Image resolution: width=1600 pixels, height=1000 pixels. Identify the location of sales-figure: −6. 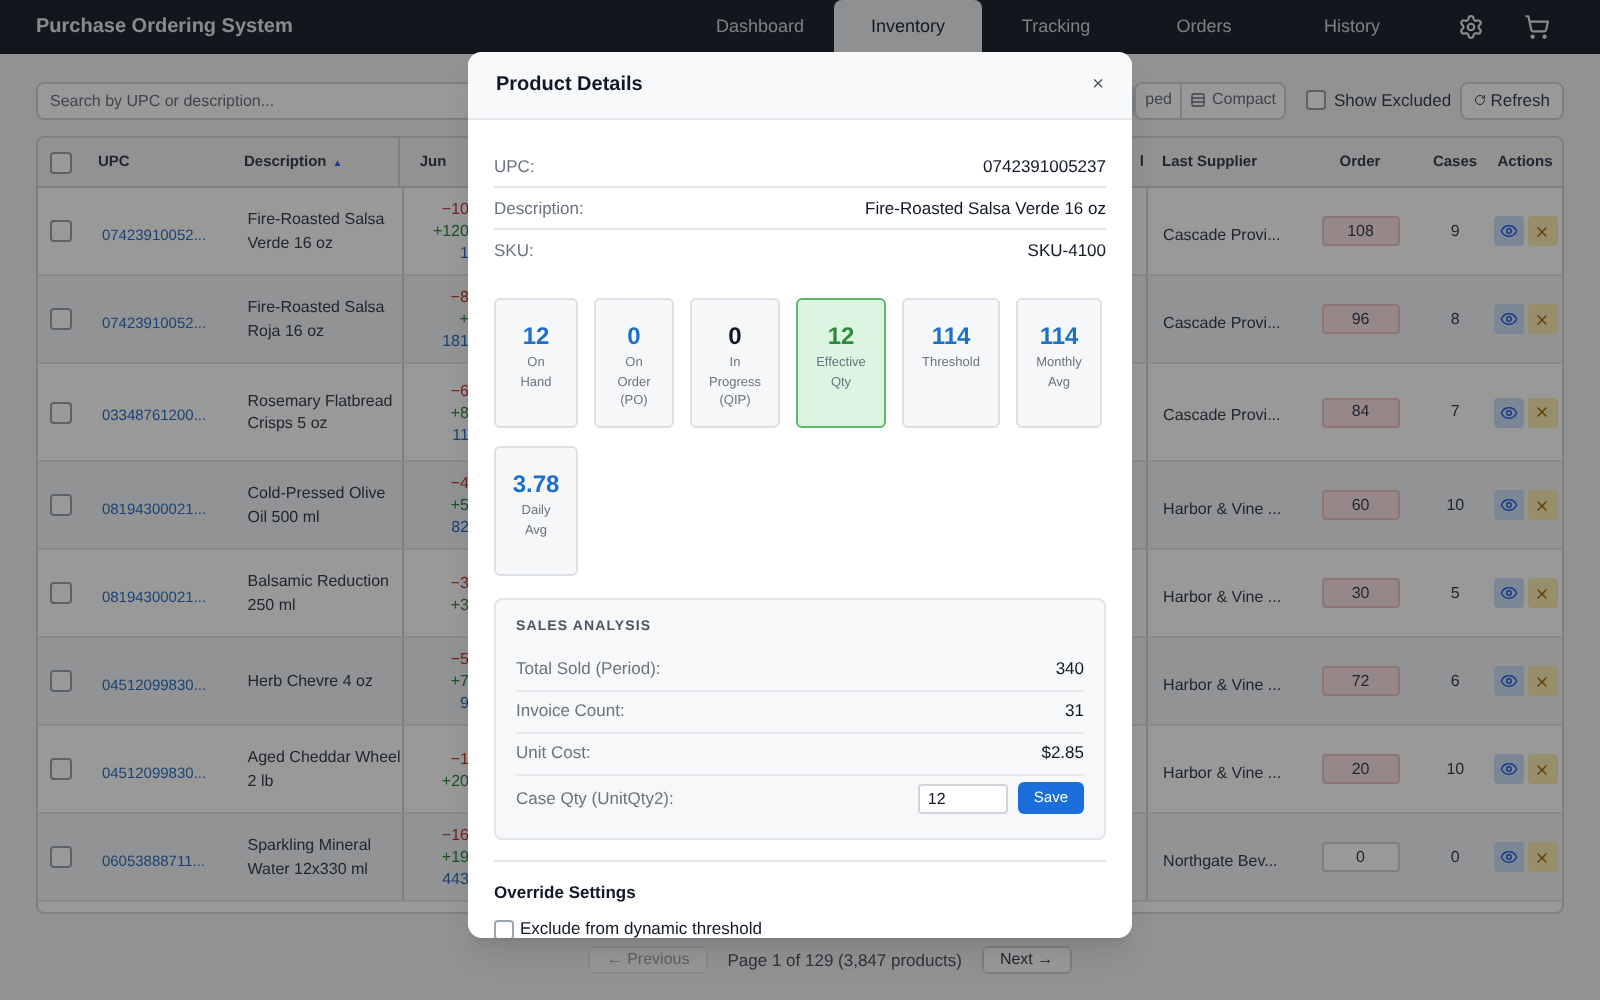
(459, 390).